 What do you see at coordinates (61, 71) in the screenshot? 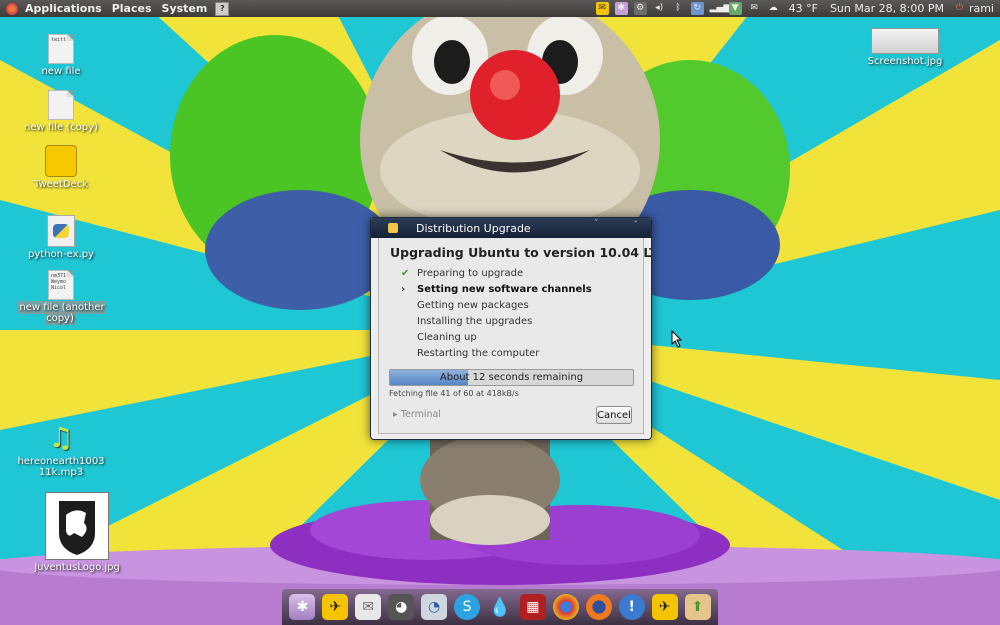
I see `desktop-icon-label: new file` at bounding box center [61, 71].